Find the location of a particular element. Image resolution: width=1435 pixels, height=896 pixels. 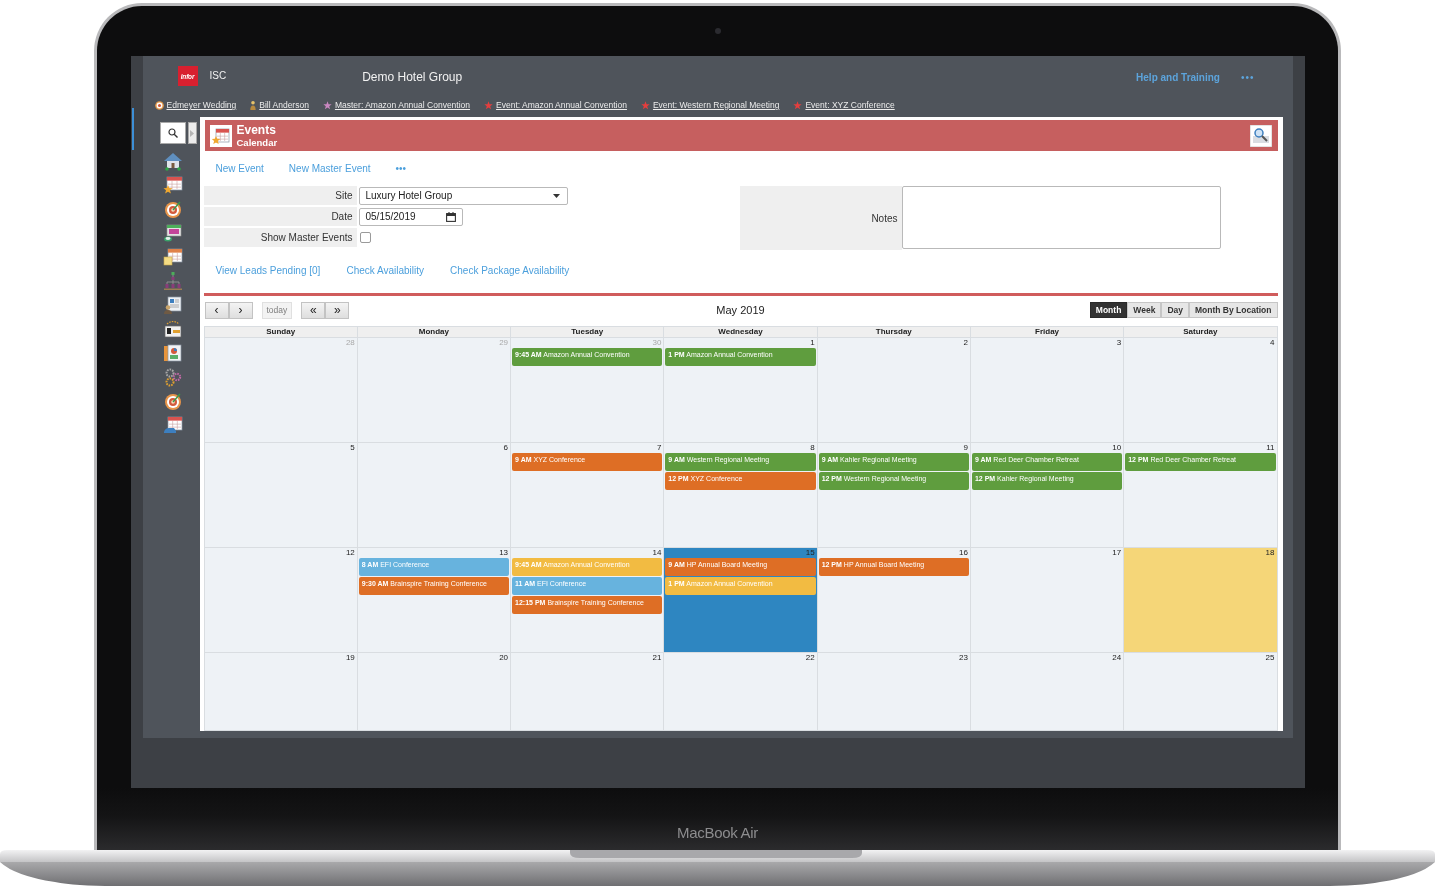

calendar-day: 12 is located at coordinates (281, 600).